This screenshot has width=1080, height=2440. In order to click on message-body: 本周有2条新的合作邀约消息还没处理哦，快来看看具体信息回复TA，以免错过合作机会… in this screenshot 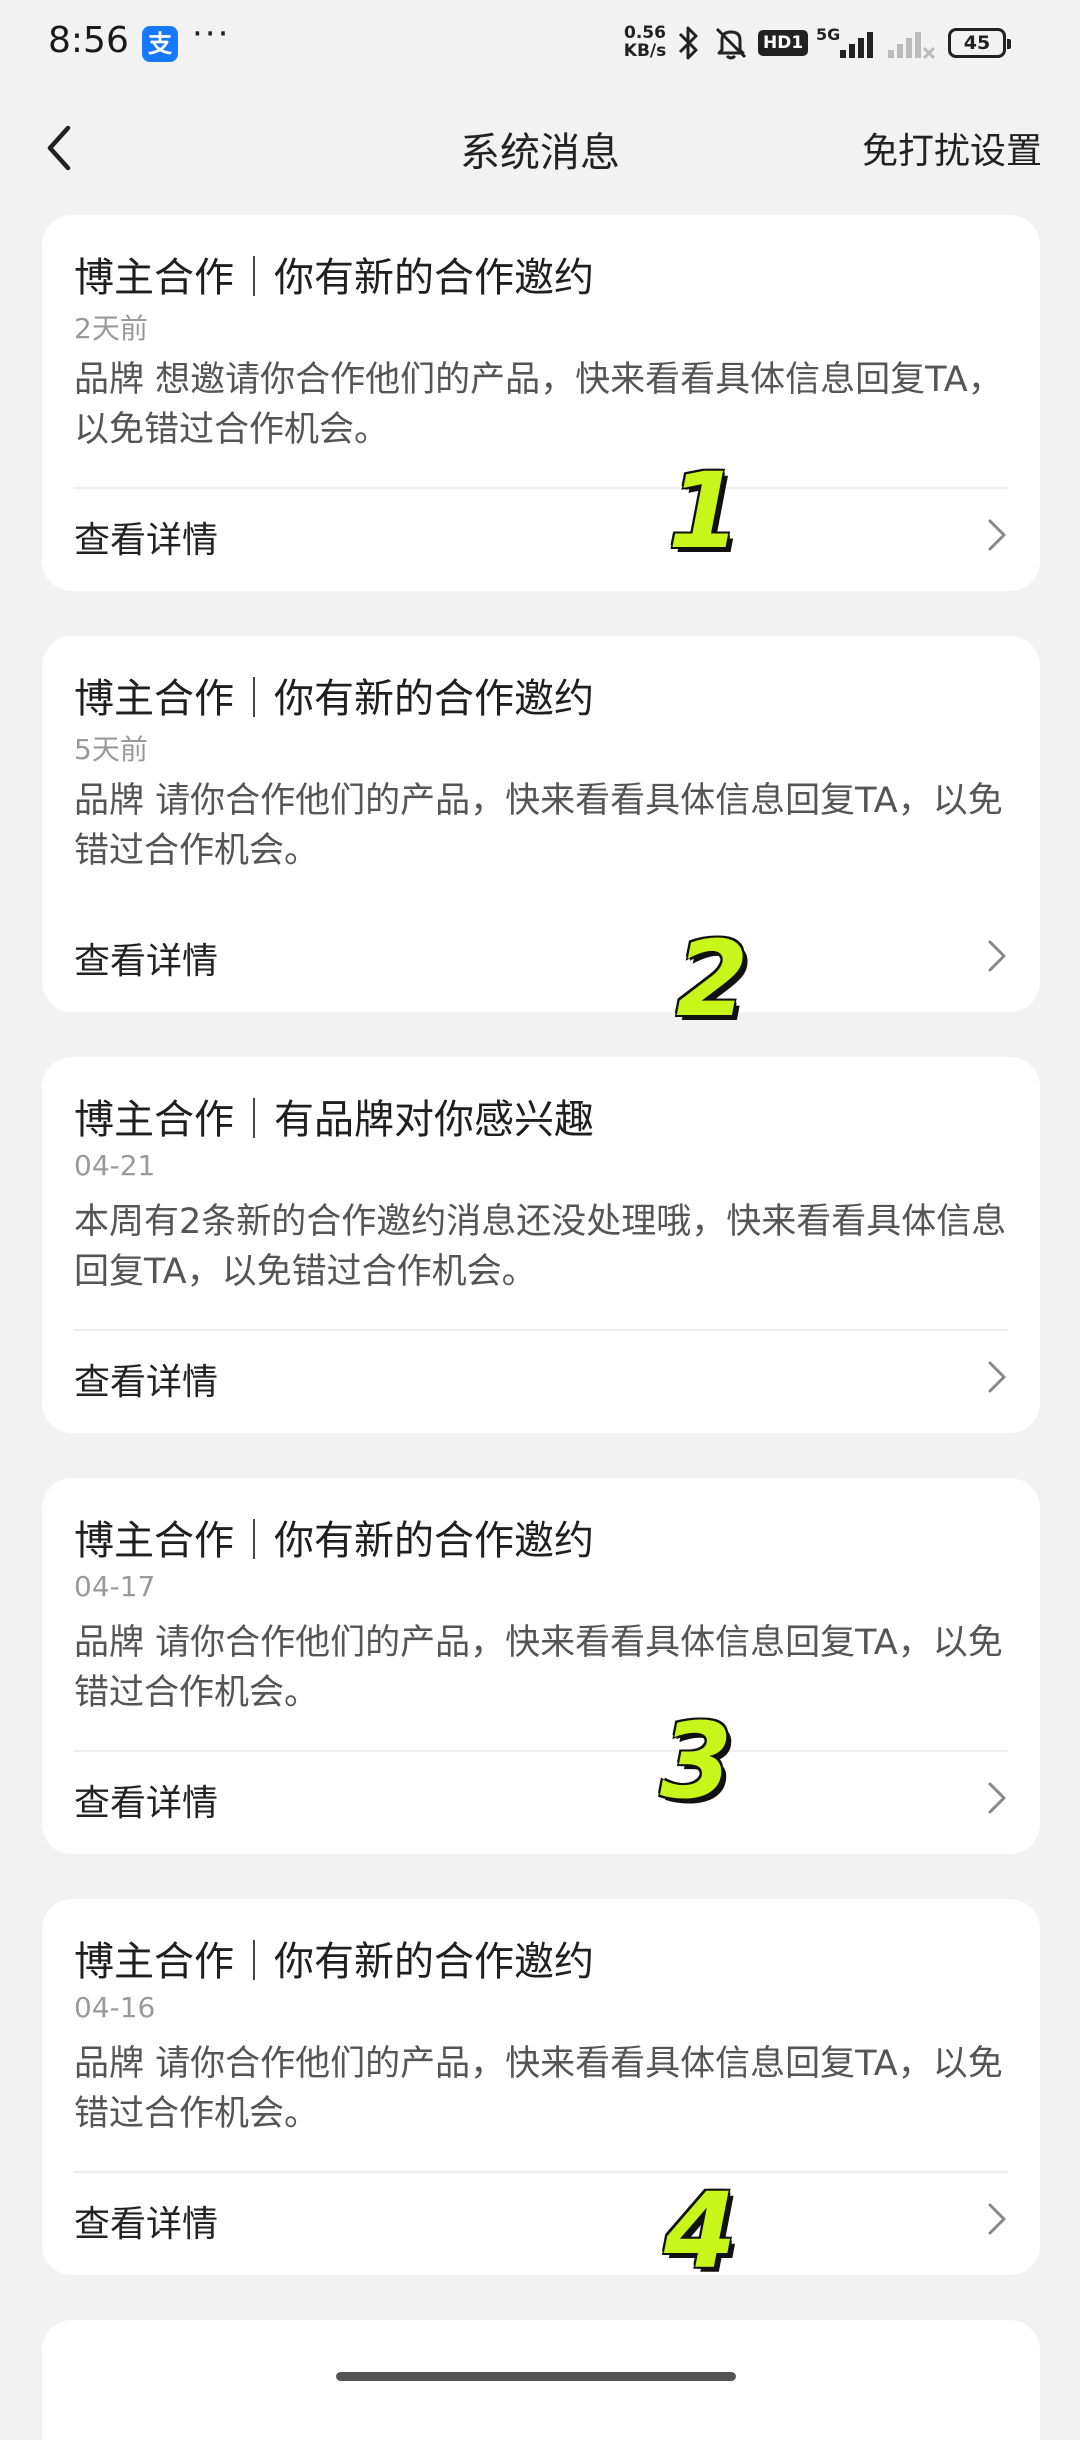, I will do `click(540, 1247)`.